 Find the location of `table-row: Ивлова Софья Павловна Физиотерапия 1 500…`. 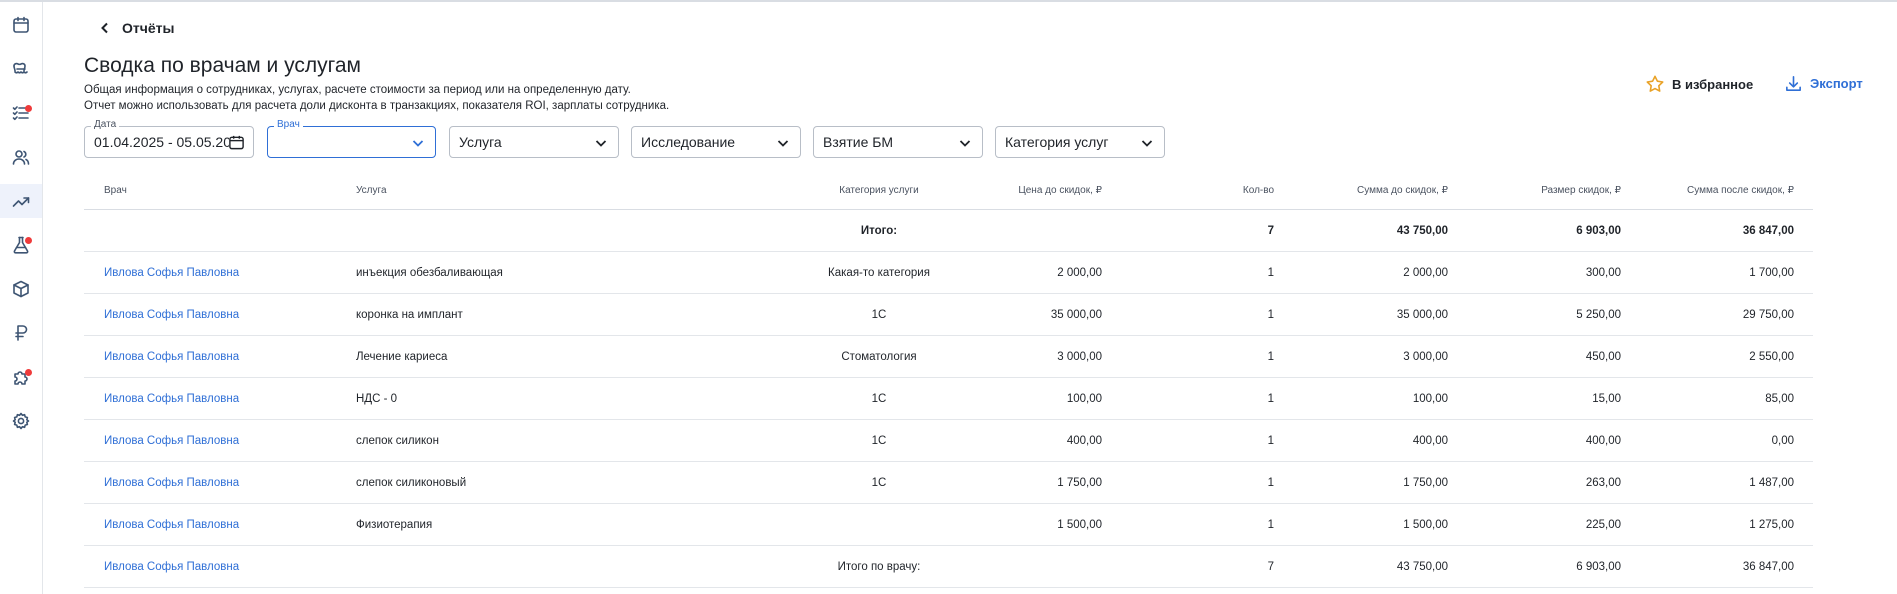

table-row: Ивлова Софья Павловна Физиотерапия 1 500… is located at coordinates (948, 525).